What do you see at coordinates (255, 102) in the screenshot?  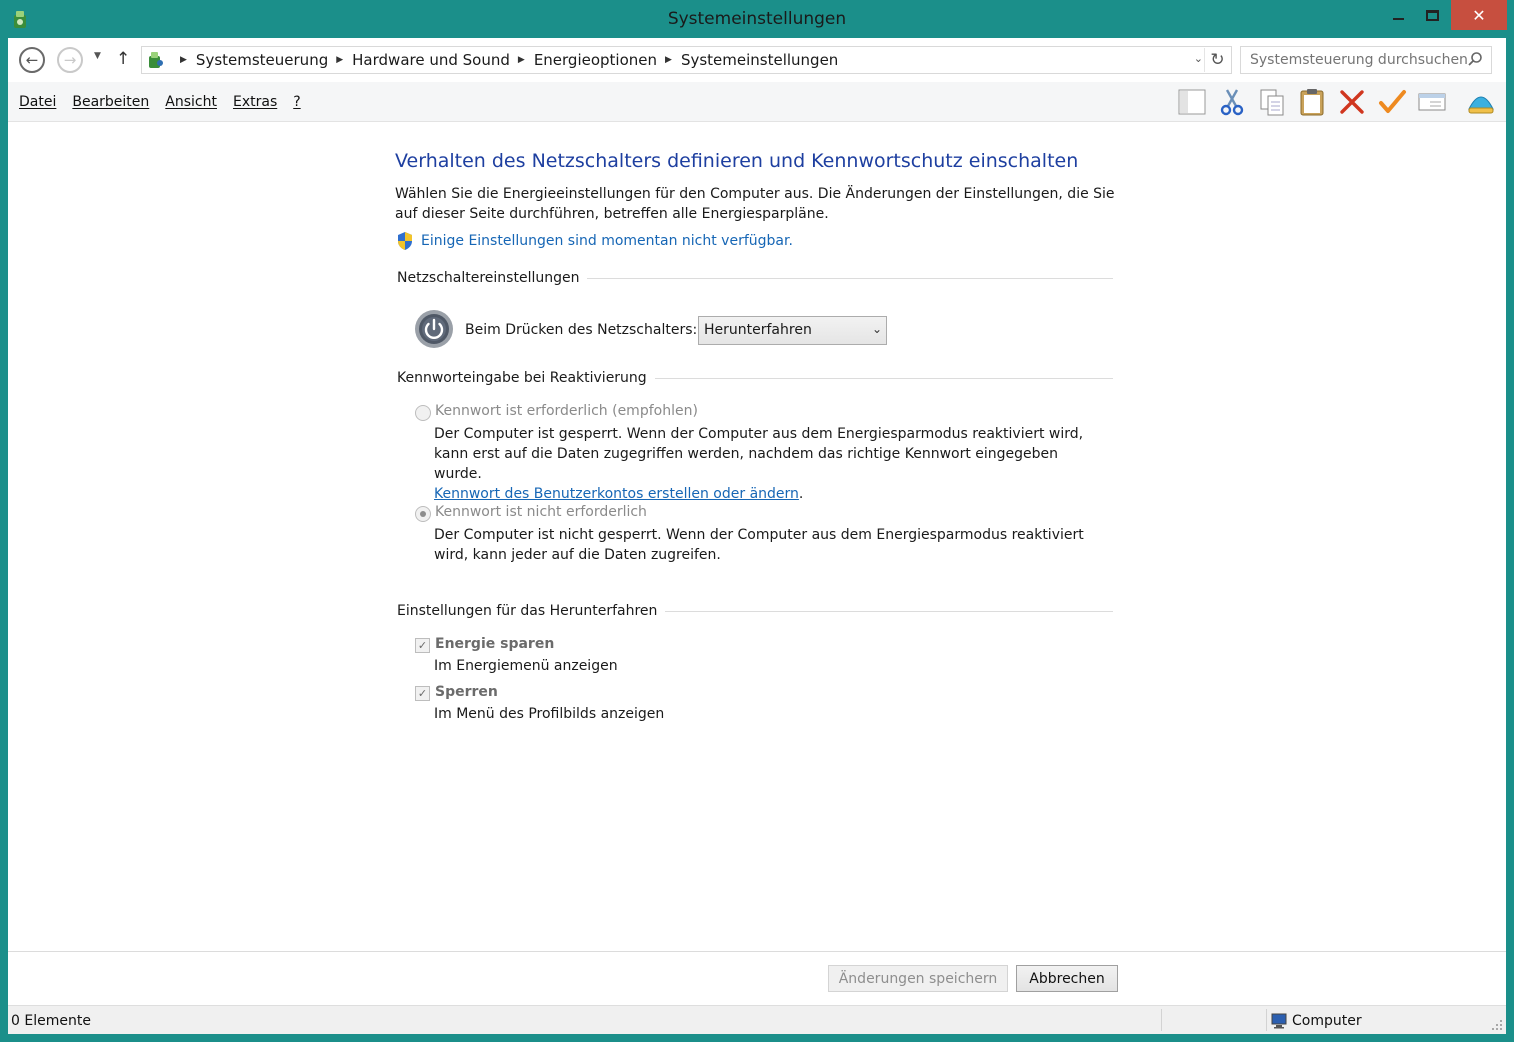 I see `menu-extras: Extras` at bounding box center [255, 102].